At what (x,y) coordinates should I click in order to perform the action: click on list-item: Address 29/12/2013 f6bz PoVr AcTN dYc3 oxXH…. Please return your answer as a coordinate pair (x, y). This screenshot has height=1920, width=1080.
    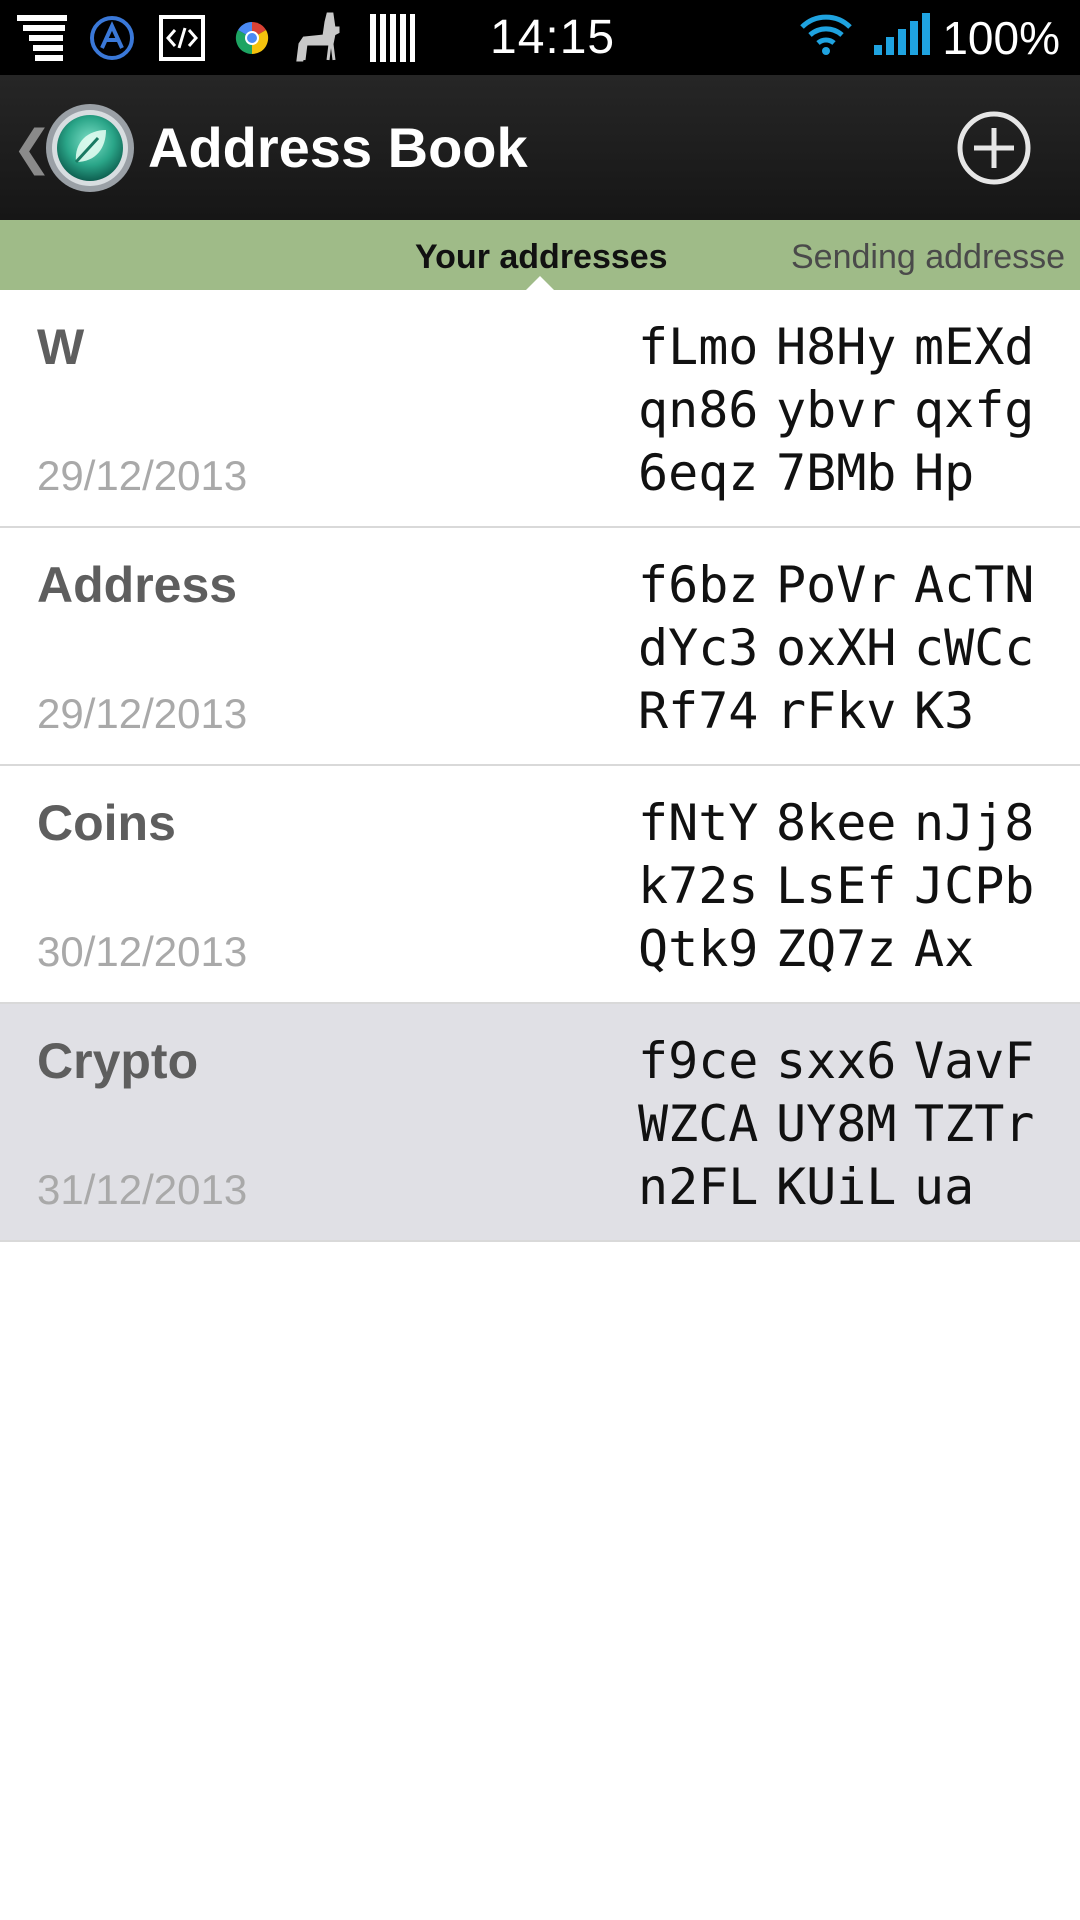
    Looking at the image, I should click on (540, 647).